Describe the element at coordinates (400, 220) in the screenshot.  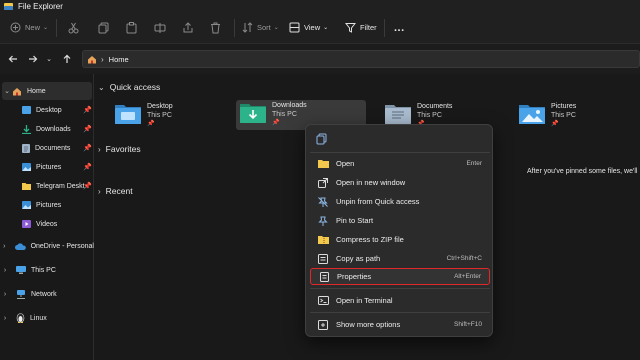
I see `menu-item-pin-to-start: Pin to Start` at that location.